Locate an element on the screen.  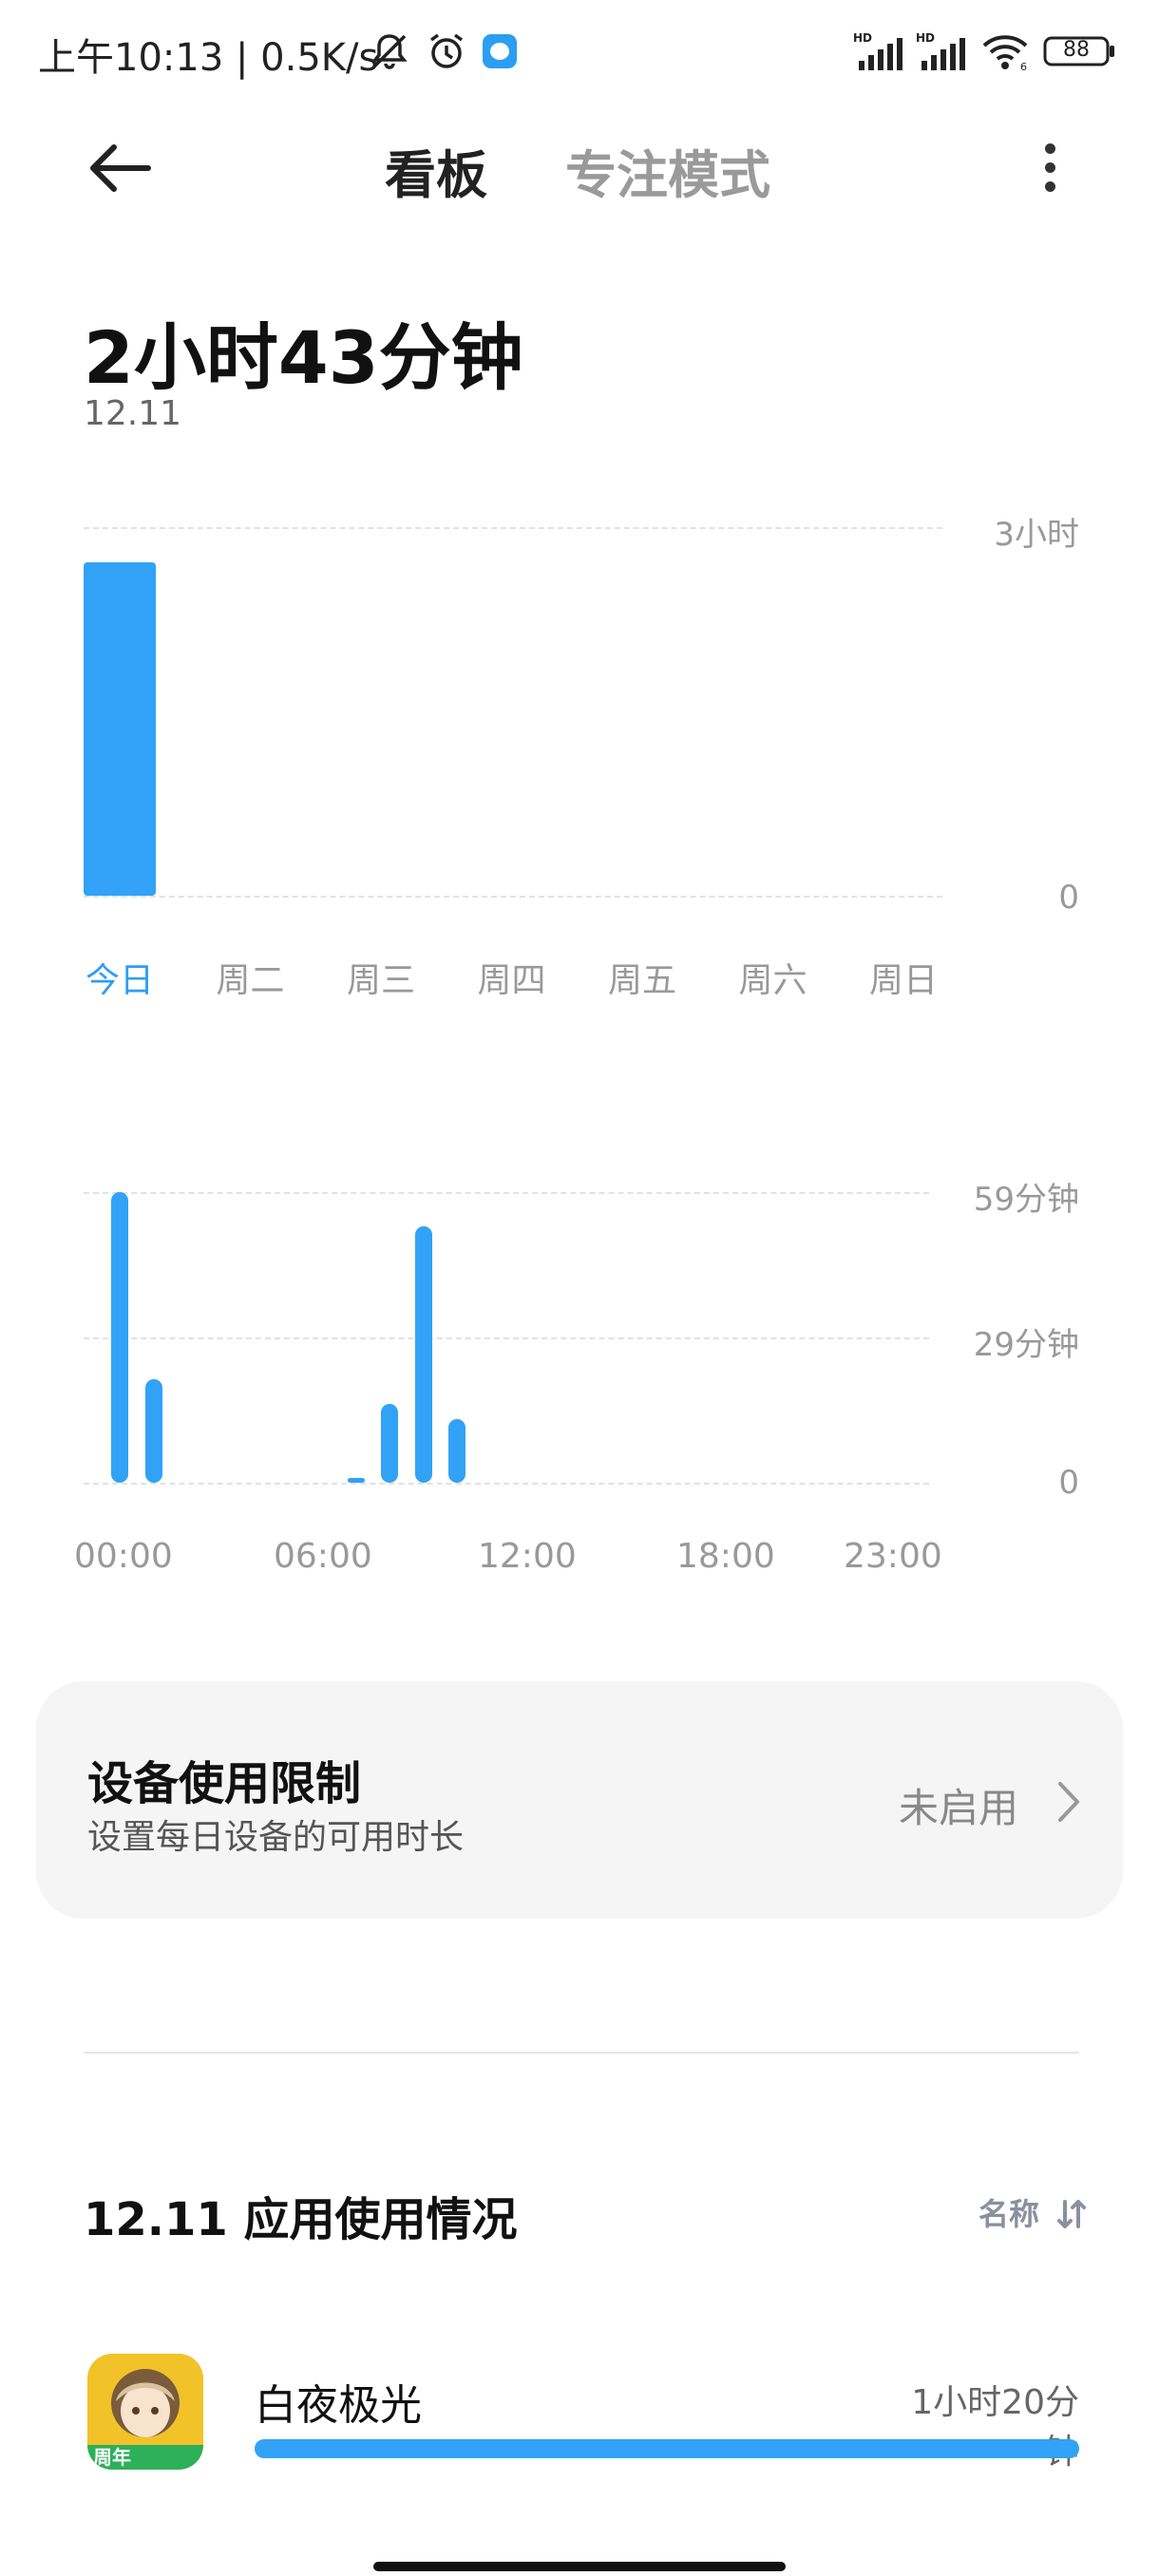
tab-focus-mode: 专注模式 is located at coordinates (667, 170).